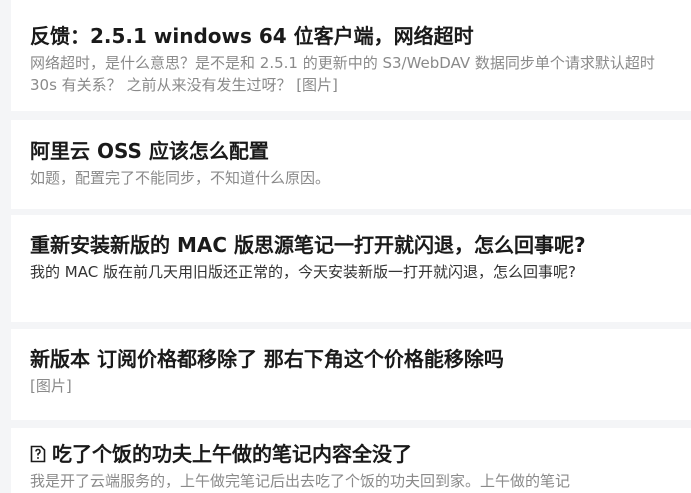  What do you see at coordinates (348, 359) in the screenshot?
I see `post-title: 新版本 订阅价格都移除了 那右下角这个价格能移除吗` at bounding box center [348, 359].